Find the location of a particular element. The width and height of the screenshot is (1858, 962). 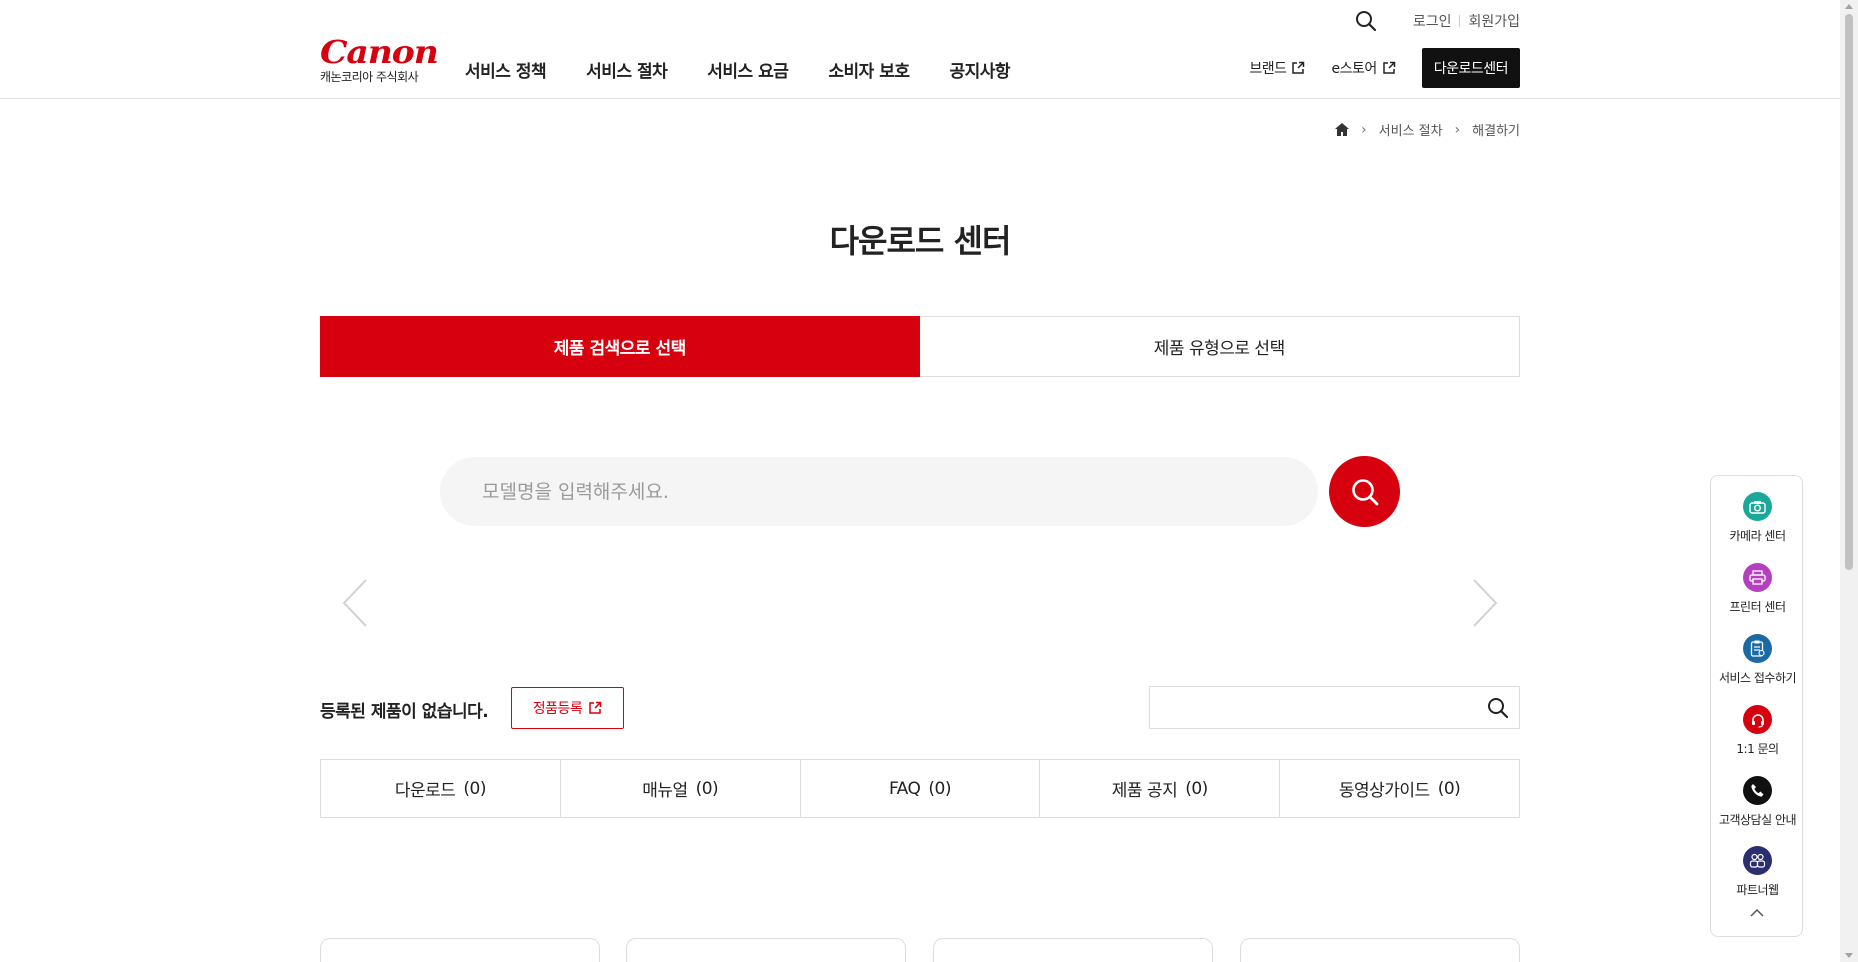

breadcrumb: › 서비스 절차 › 해결하기 is located at coordinates (1427, 129).